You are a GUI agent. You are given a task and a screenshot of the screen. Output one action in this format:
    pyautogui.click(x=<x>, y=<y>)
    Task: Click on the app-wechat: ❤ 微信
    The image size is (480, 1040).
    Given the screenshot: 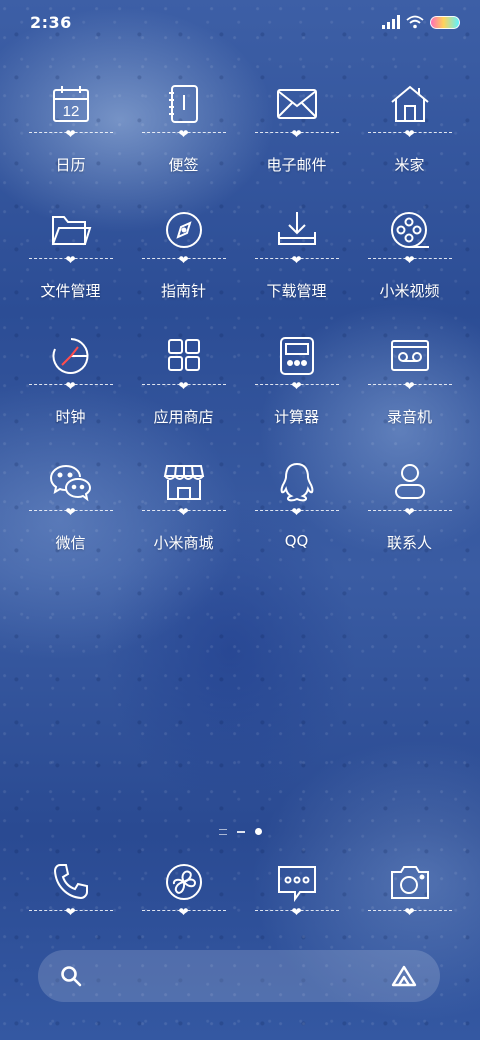 What is the action you would take?
    pyautogui.click(x=70, y=521)
    